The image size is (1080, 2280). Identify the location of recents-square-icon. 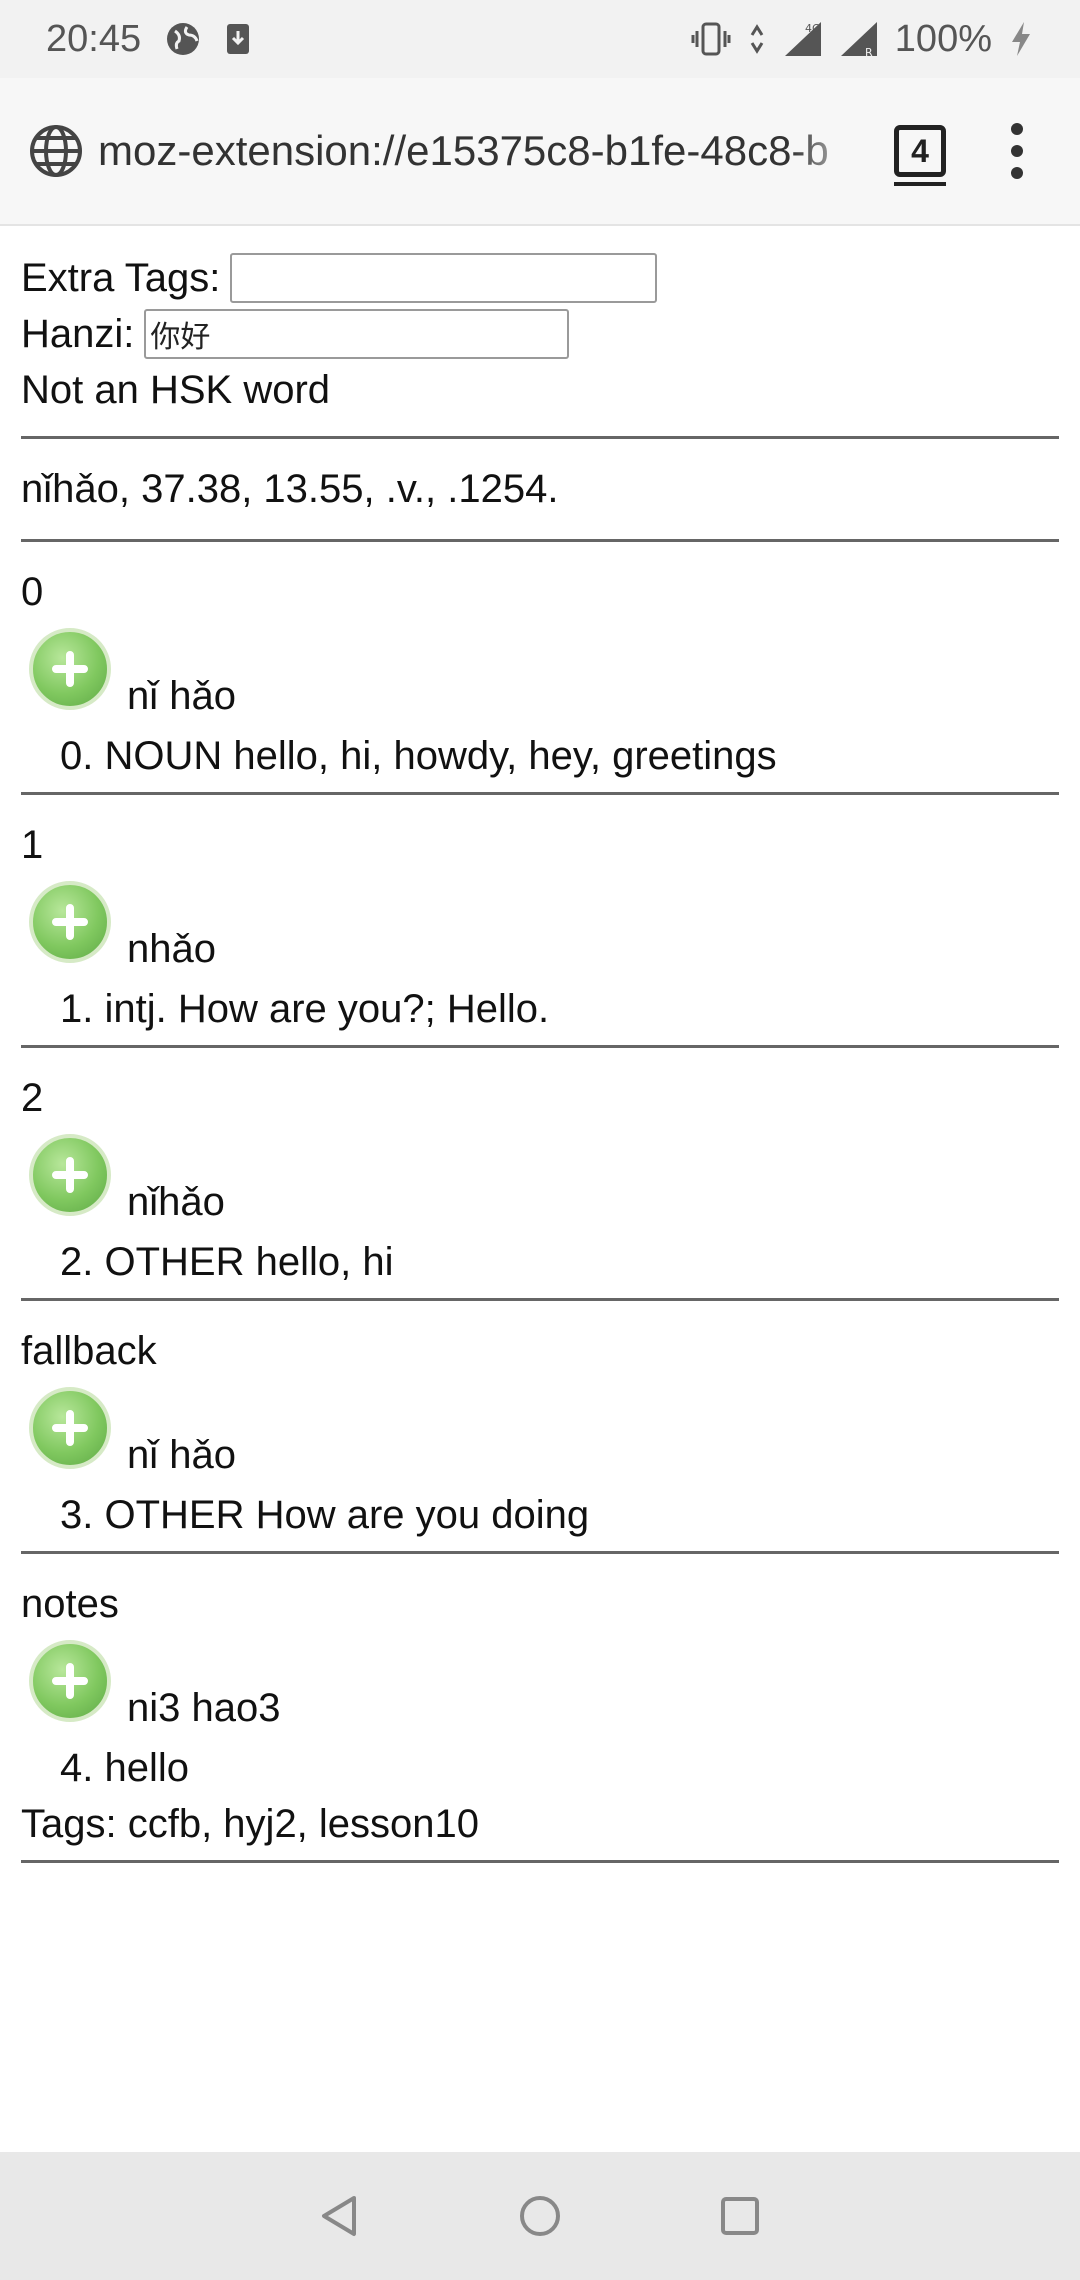
(740, 2216).